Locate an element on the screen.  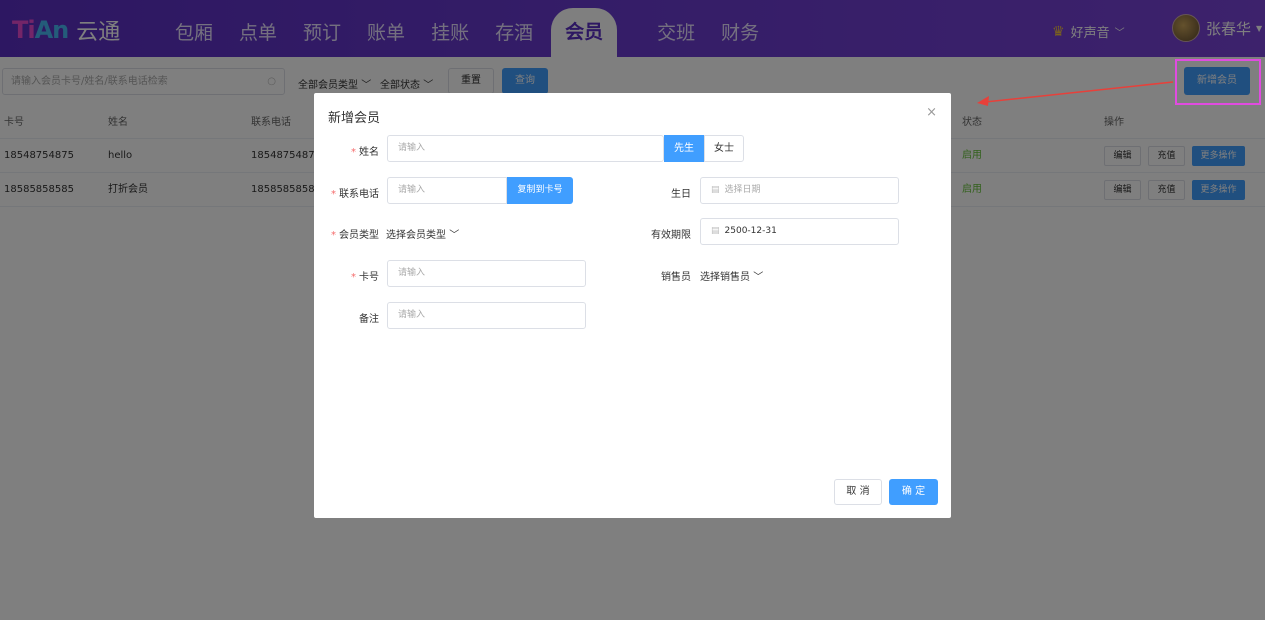
phone-input: 请输入 is located at coordinates (447, 190).